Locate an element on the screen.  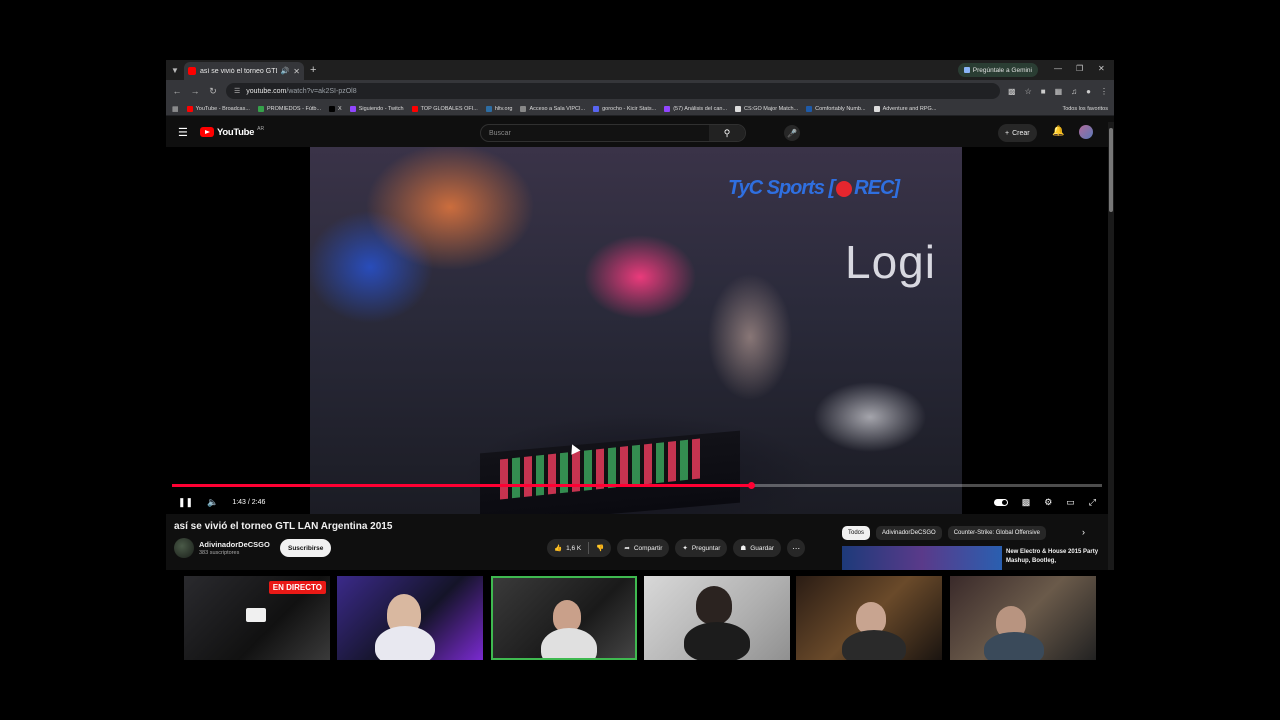
url-path: /watch?v=ak2SI-pzOl8 is located at coordinates (321, 91).